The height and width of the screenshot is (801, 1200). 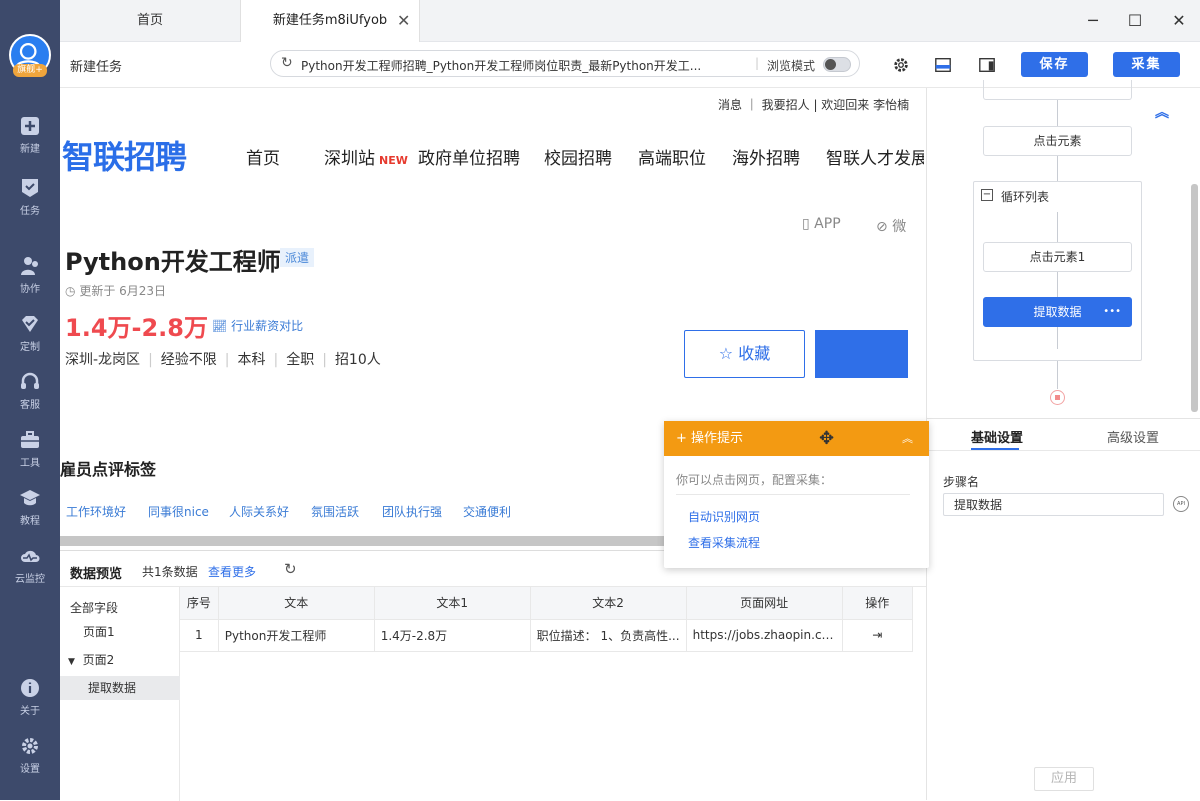 I want to click on sidebar-item-custom: 定制, so click(x=30, y=340).